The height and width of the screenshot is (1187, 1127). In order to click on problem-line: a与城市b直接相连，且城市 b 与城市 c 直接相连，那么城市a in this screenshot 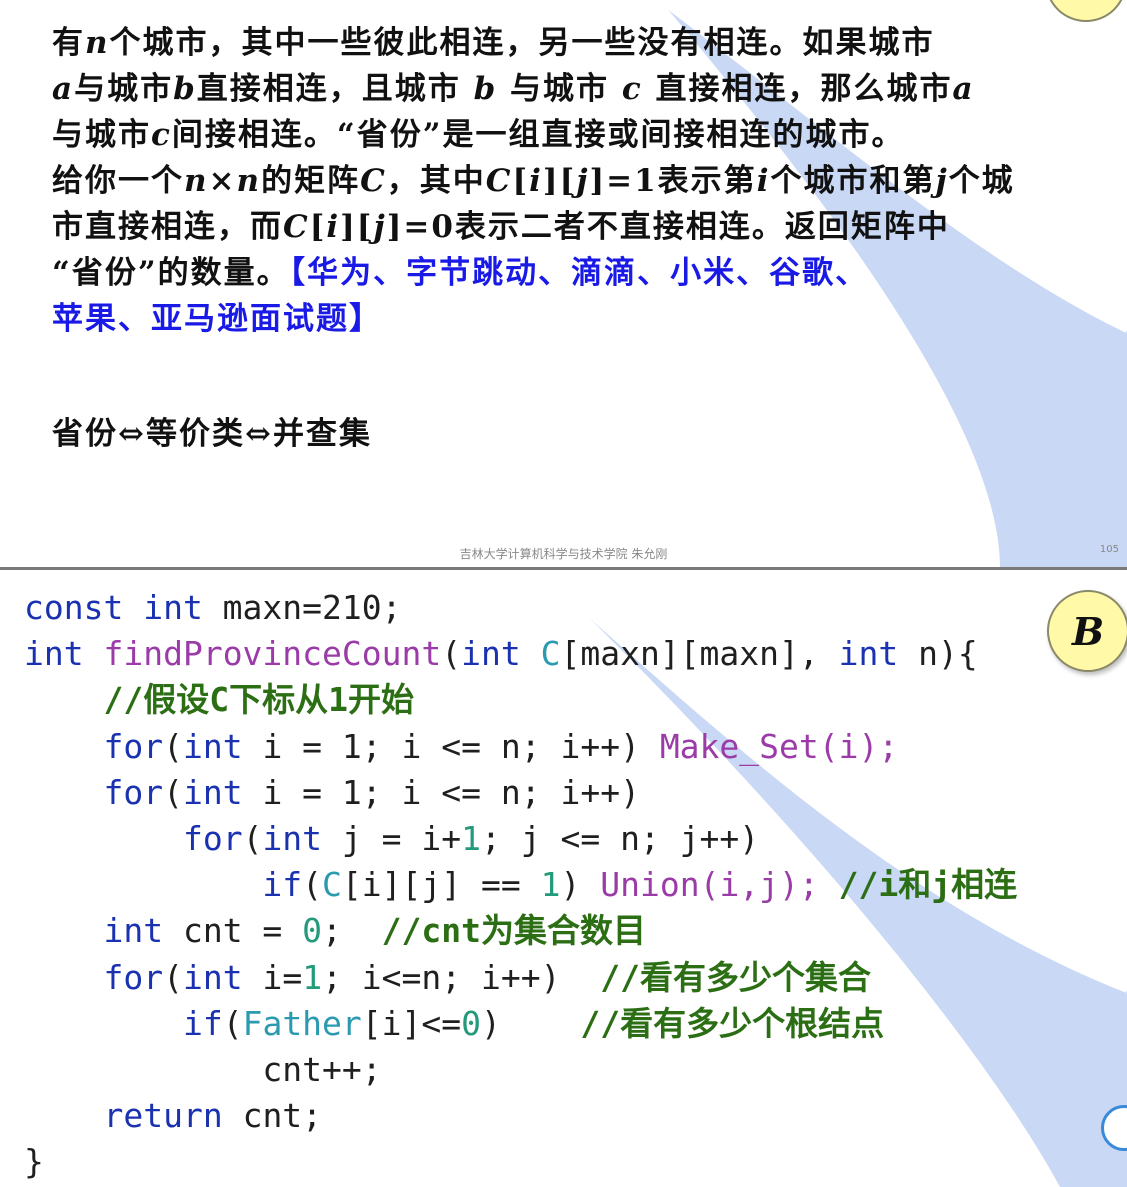, I will do `click(572, 89)`.